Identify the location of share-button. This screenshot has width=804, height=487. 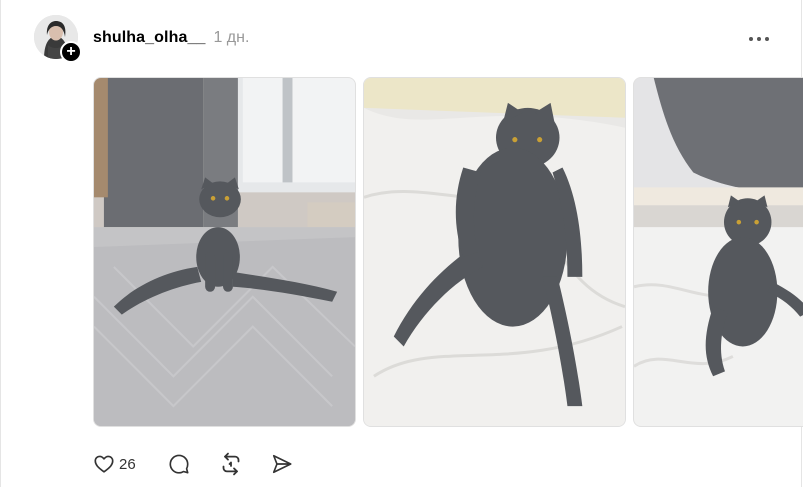
(282, 464).